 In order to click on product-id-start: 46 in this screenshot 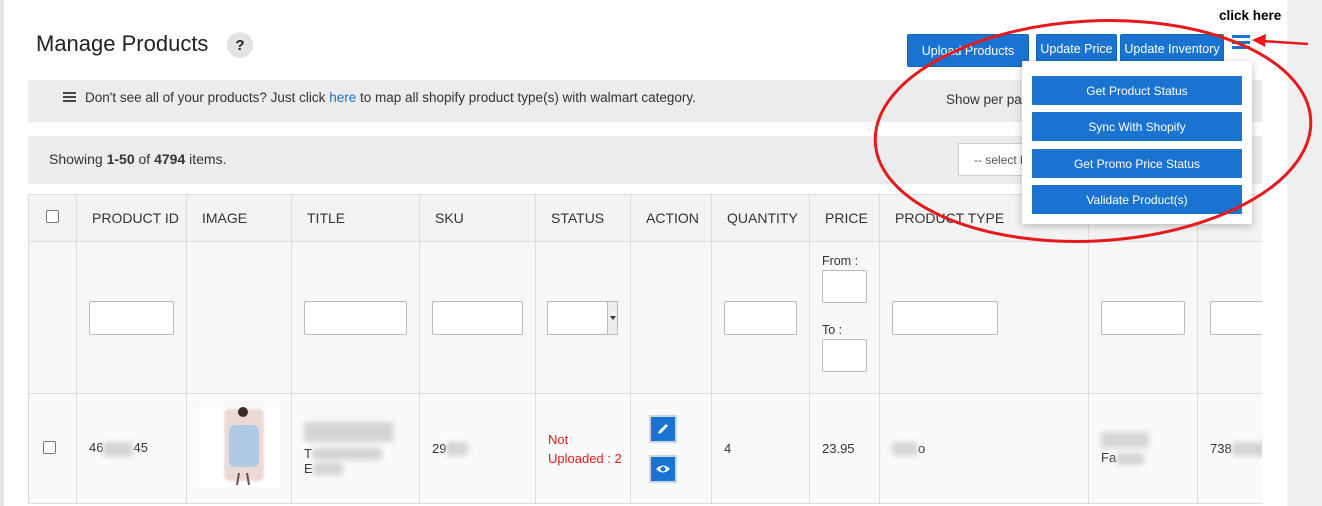, I will do `click(96, 448)`.